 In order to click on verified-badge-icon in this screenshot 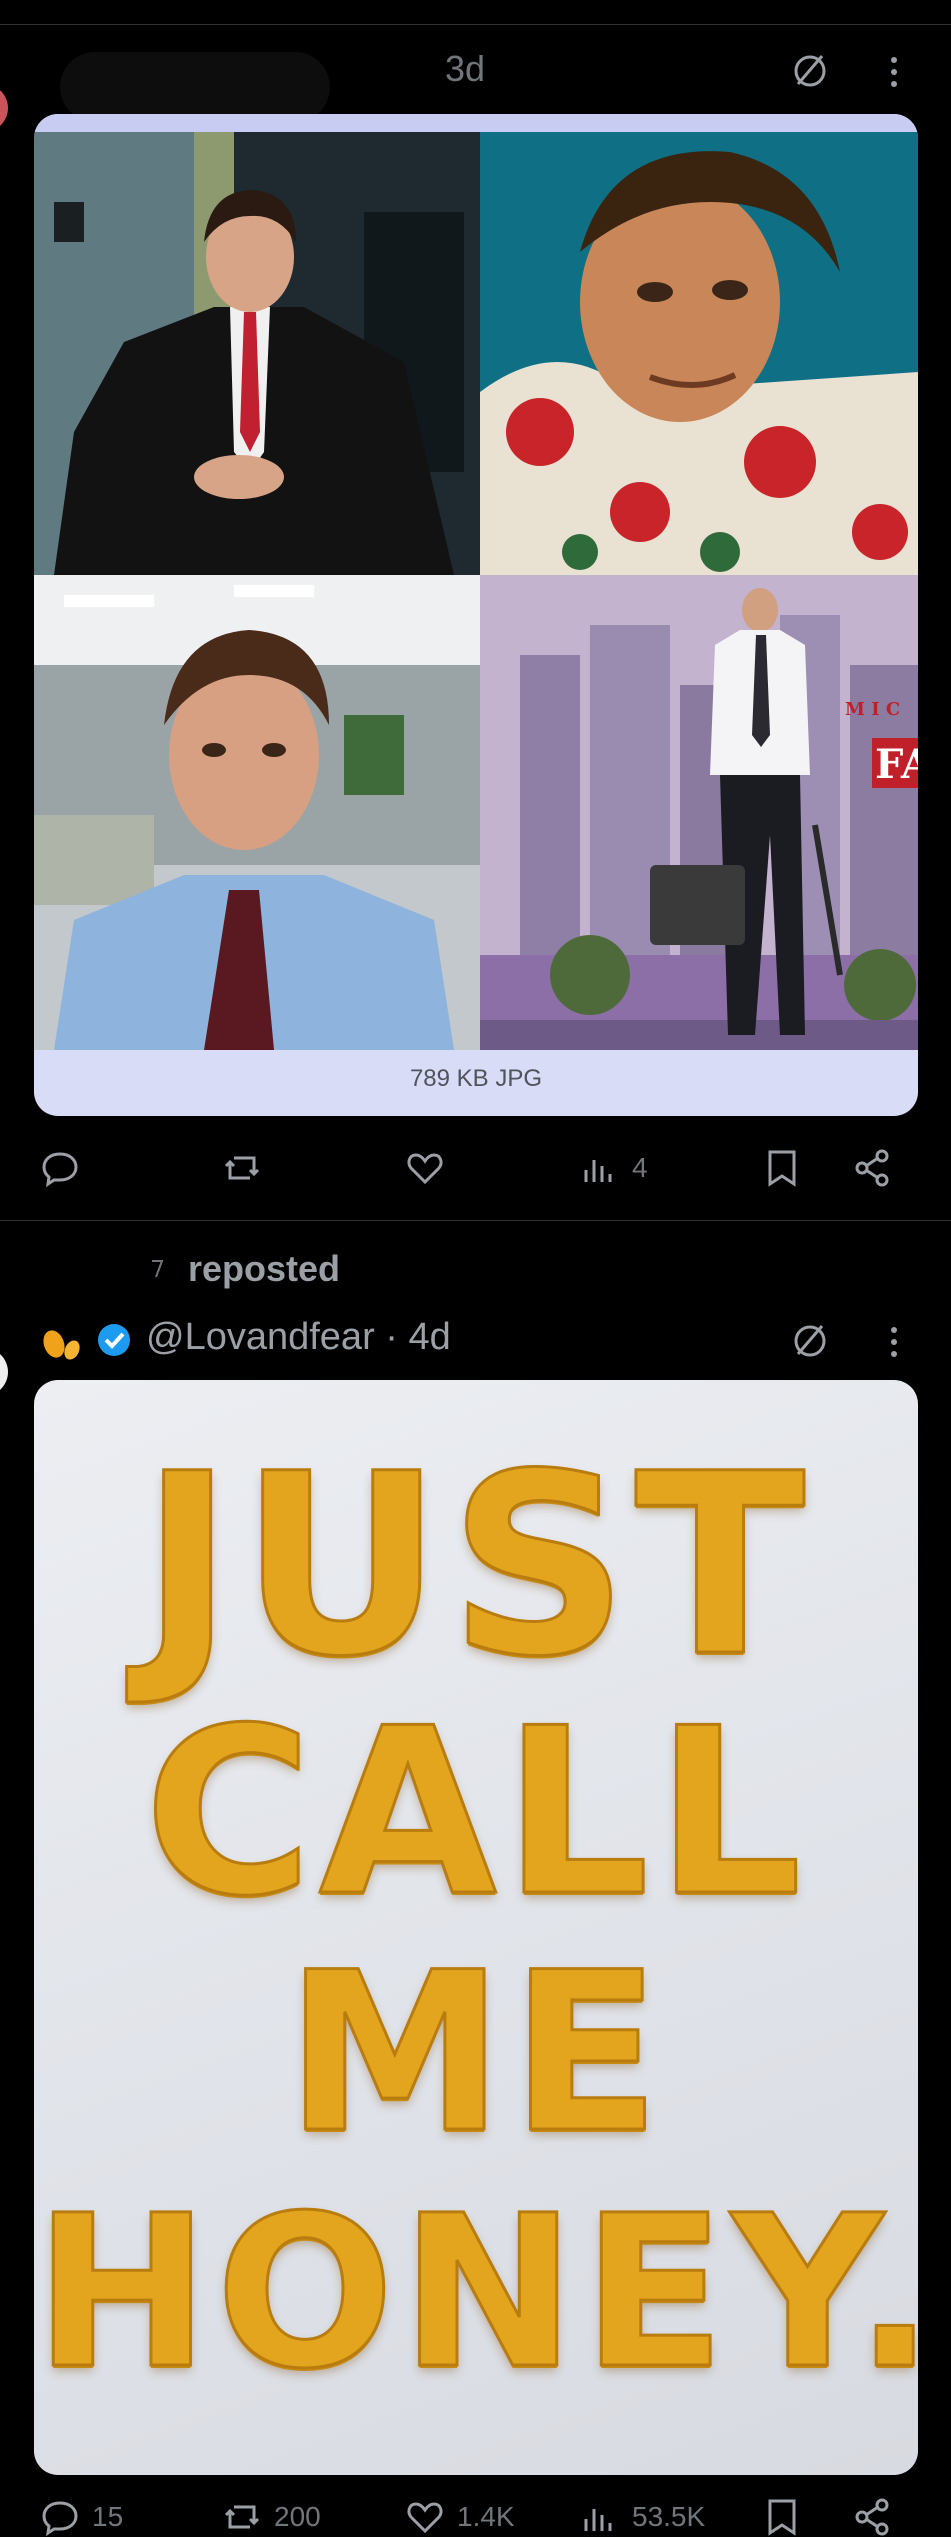, I will do `click(114, 1340)`.